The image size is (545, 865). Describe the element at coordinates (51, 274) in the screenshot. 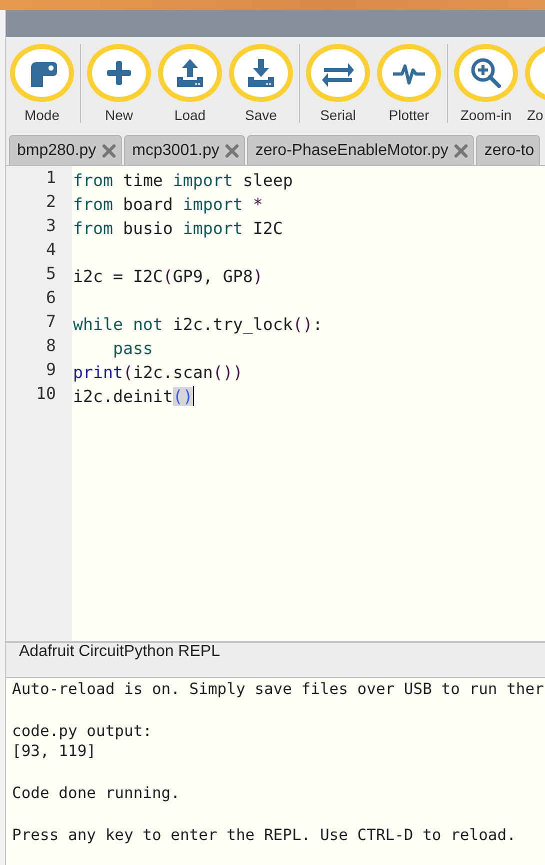

I see `line-number: 5` at that location.